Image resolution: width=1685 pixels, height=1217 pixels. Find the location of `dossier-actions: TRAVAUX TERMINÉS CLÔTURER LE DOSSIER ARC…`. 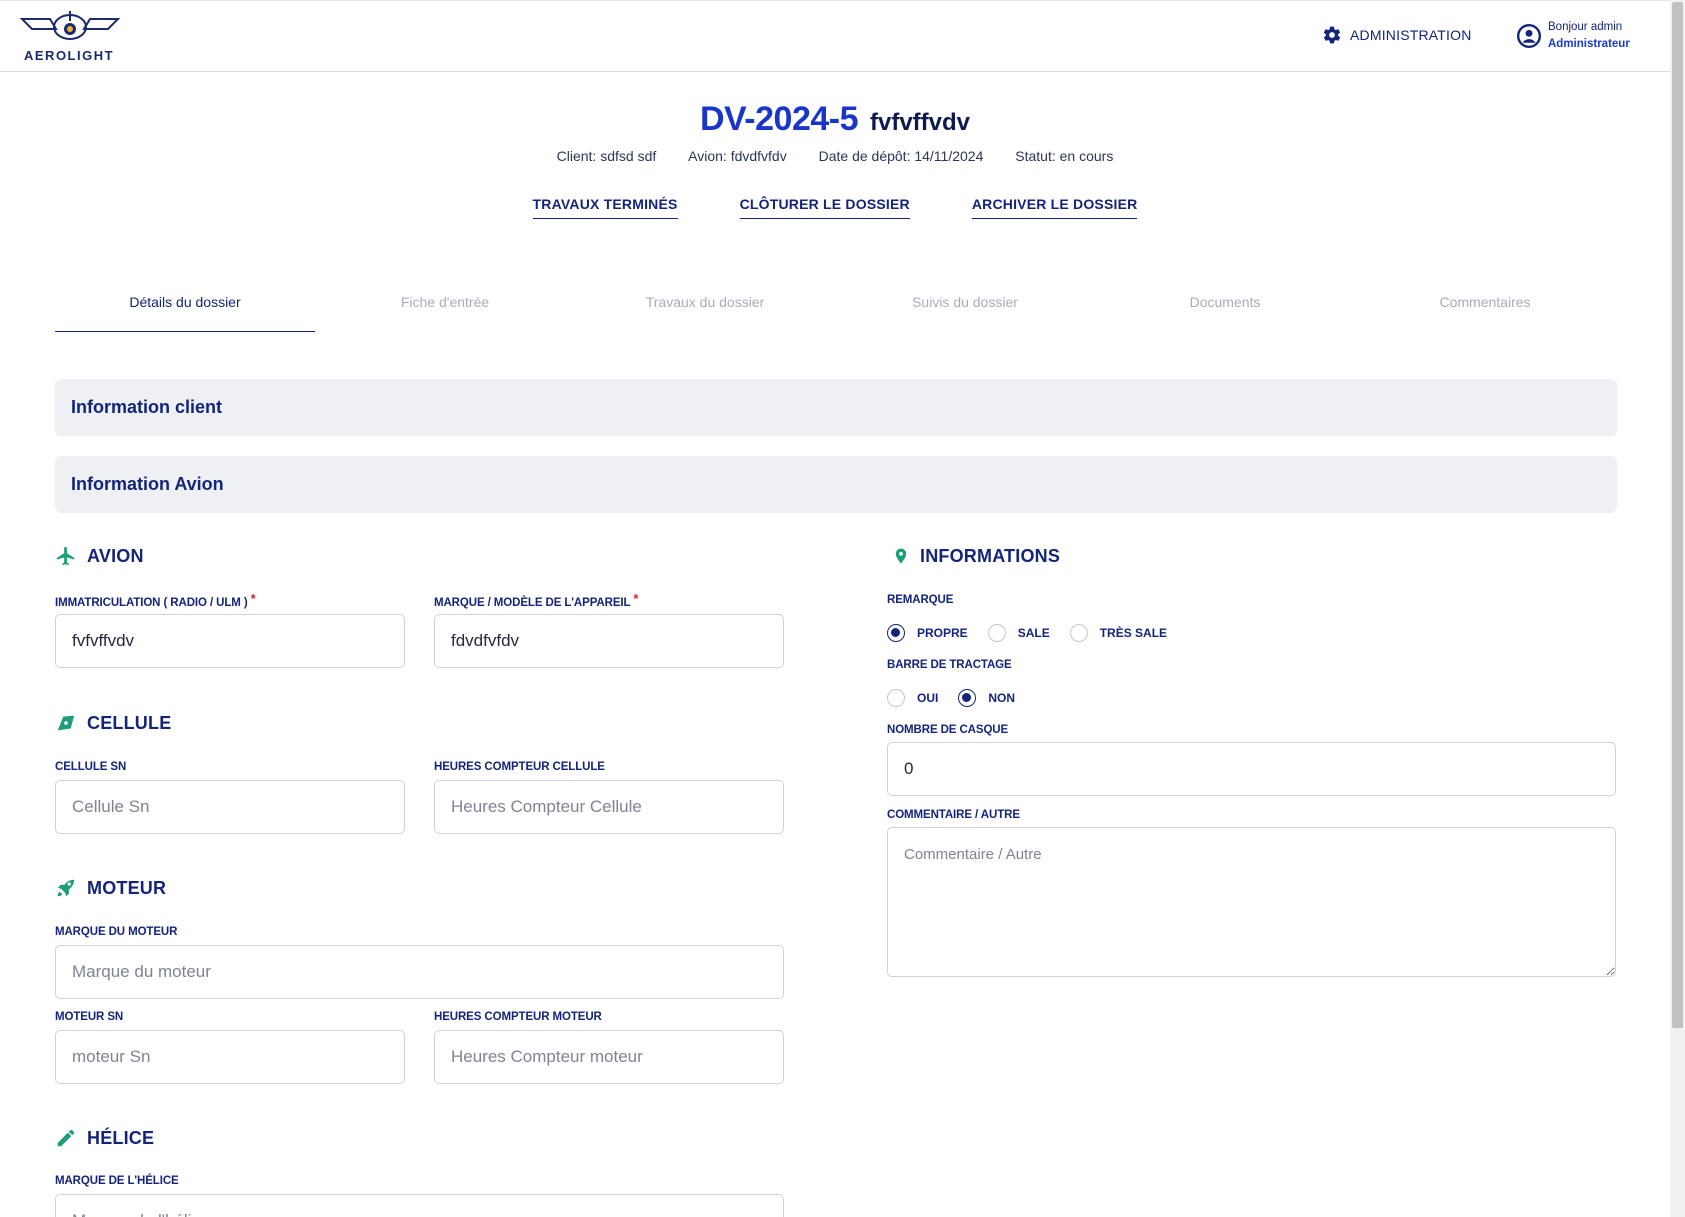

dossier-actions: TRAVAUX TERMINÉS CLÔTURER LE DOSSIER ARC… is located at coordinates (835, 207).